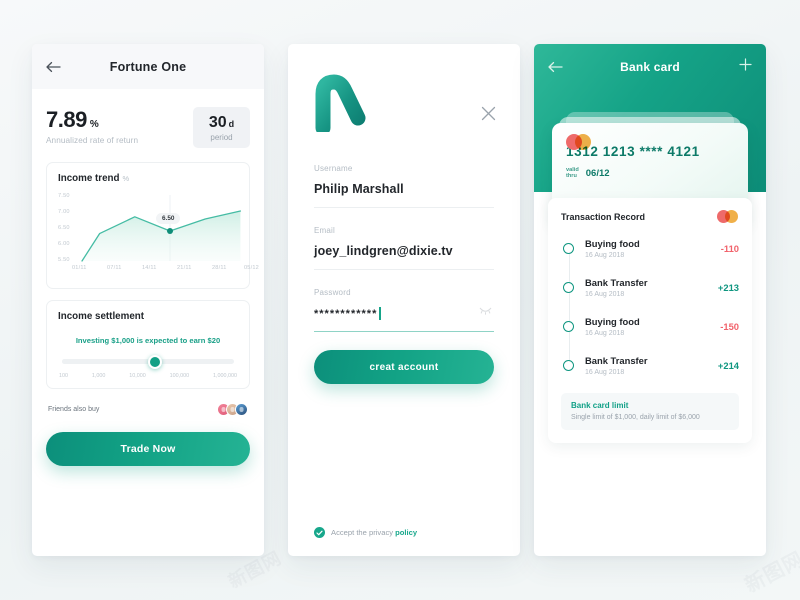  What do you see at coordinates (404, 367) in the screenshot?
I see `create-account-button: creat account` at bounding box center [404, 367].